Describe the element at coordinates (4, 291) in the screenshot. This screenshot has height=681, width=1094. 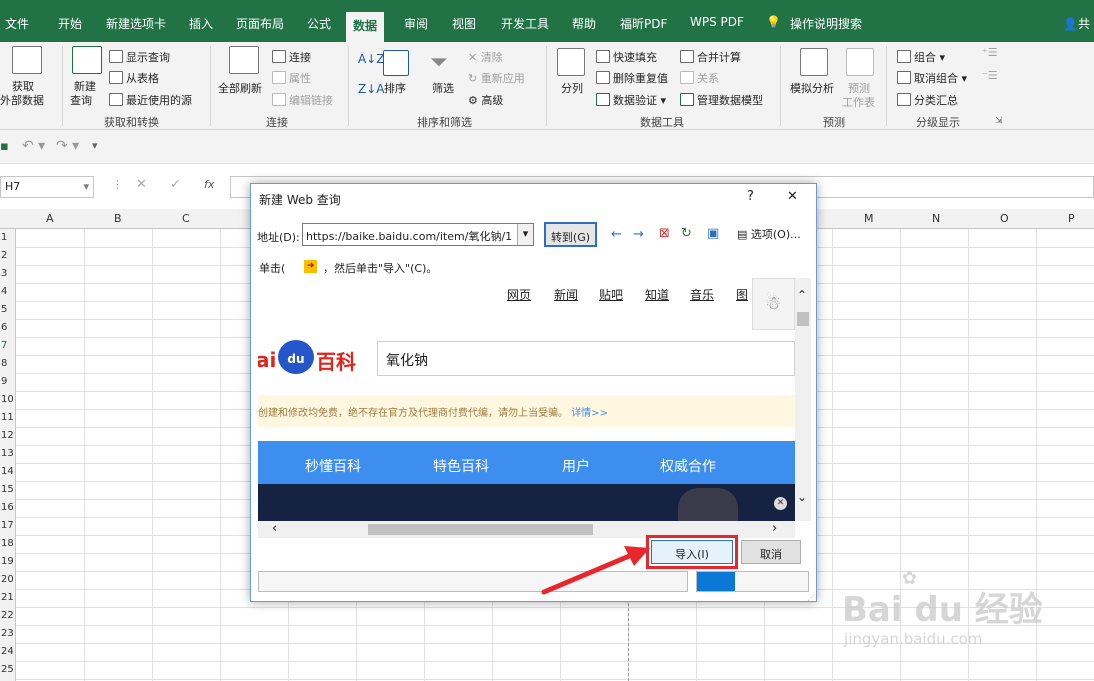
I see `row-header: 4` at that location.